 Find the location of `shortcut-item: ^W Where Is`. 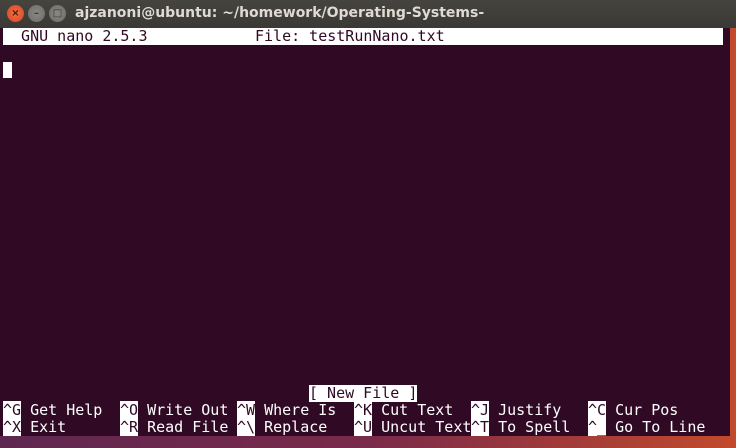

shortcut-item: ^W Where Is is located at coordinates (287, 410).